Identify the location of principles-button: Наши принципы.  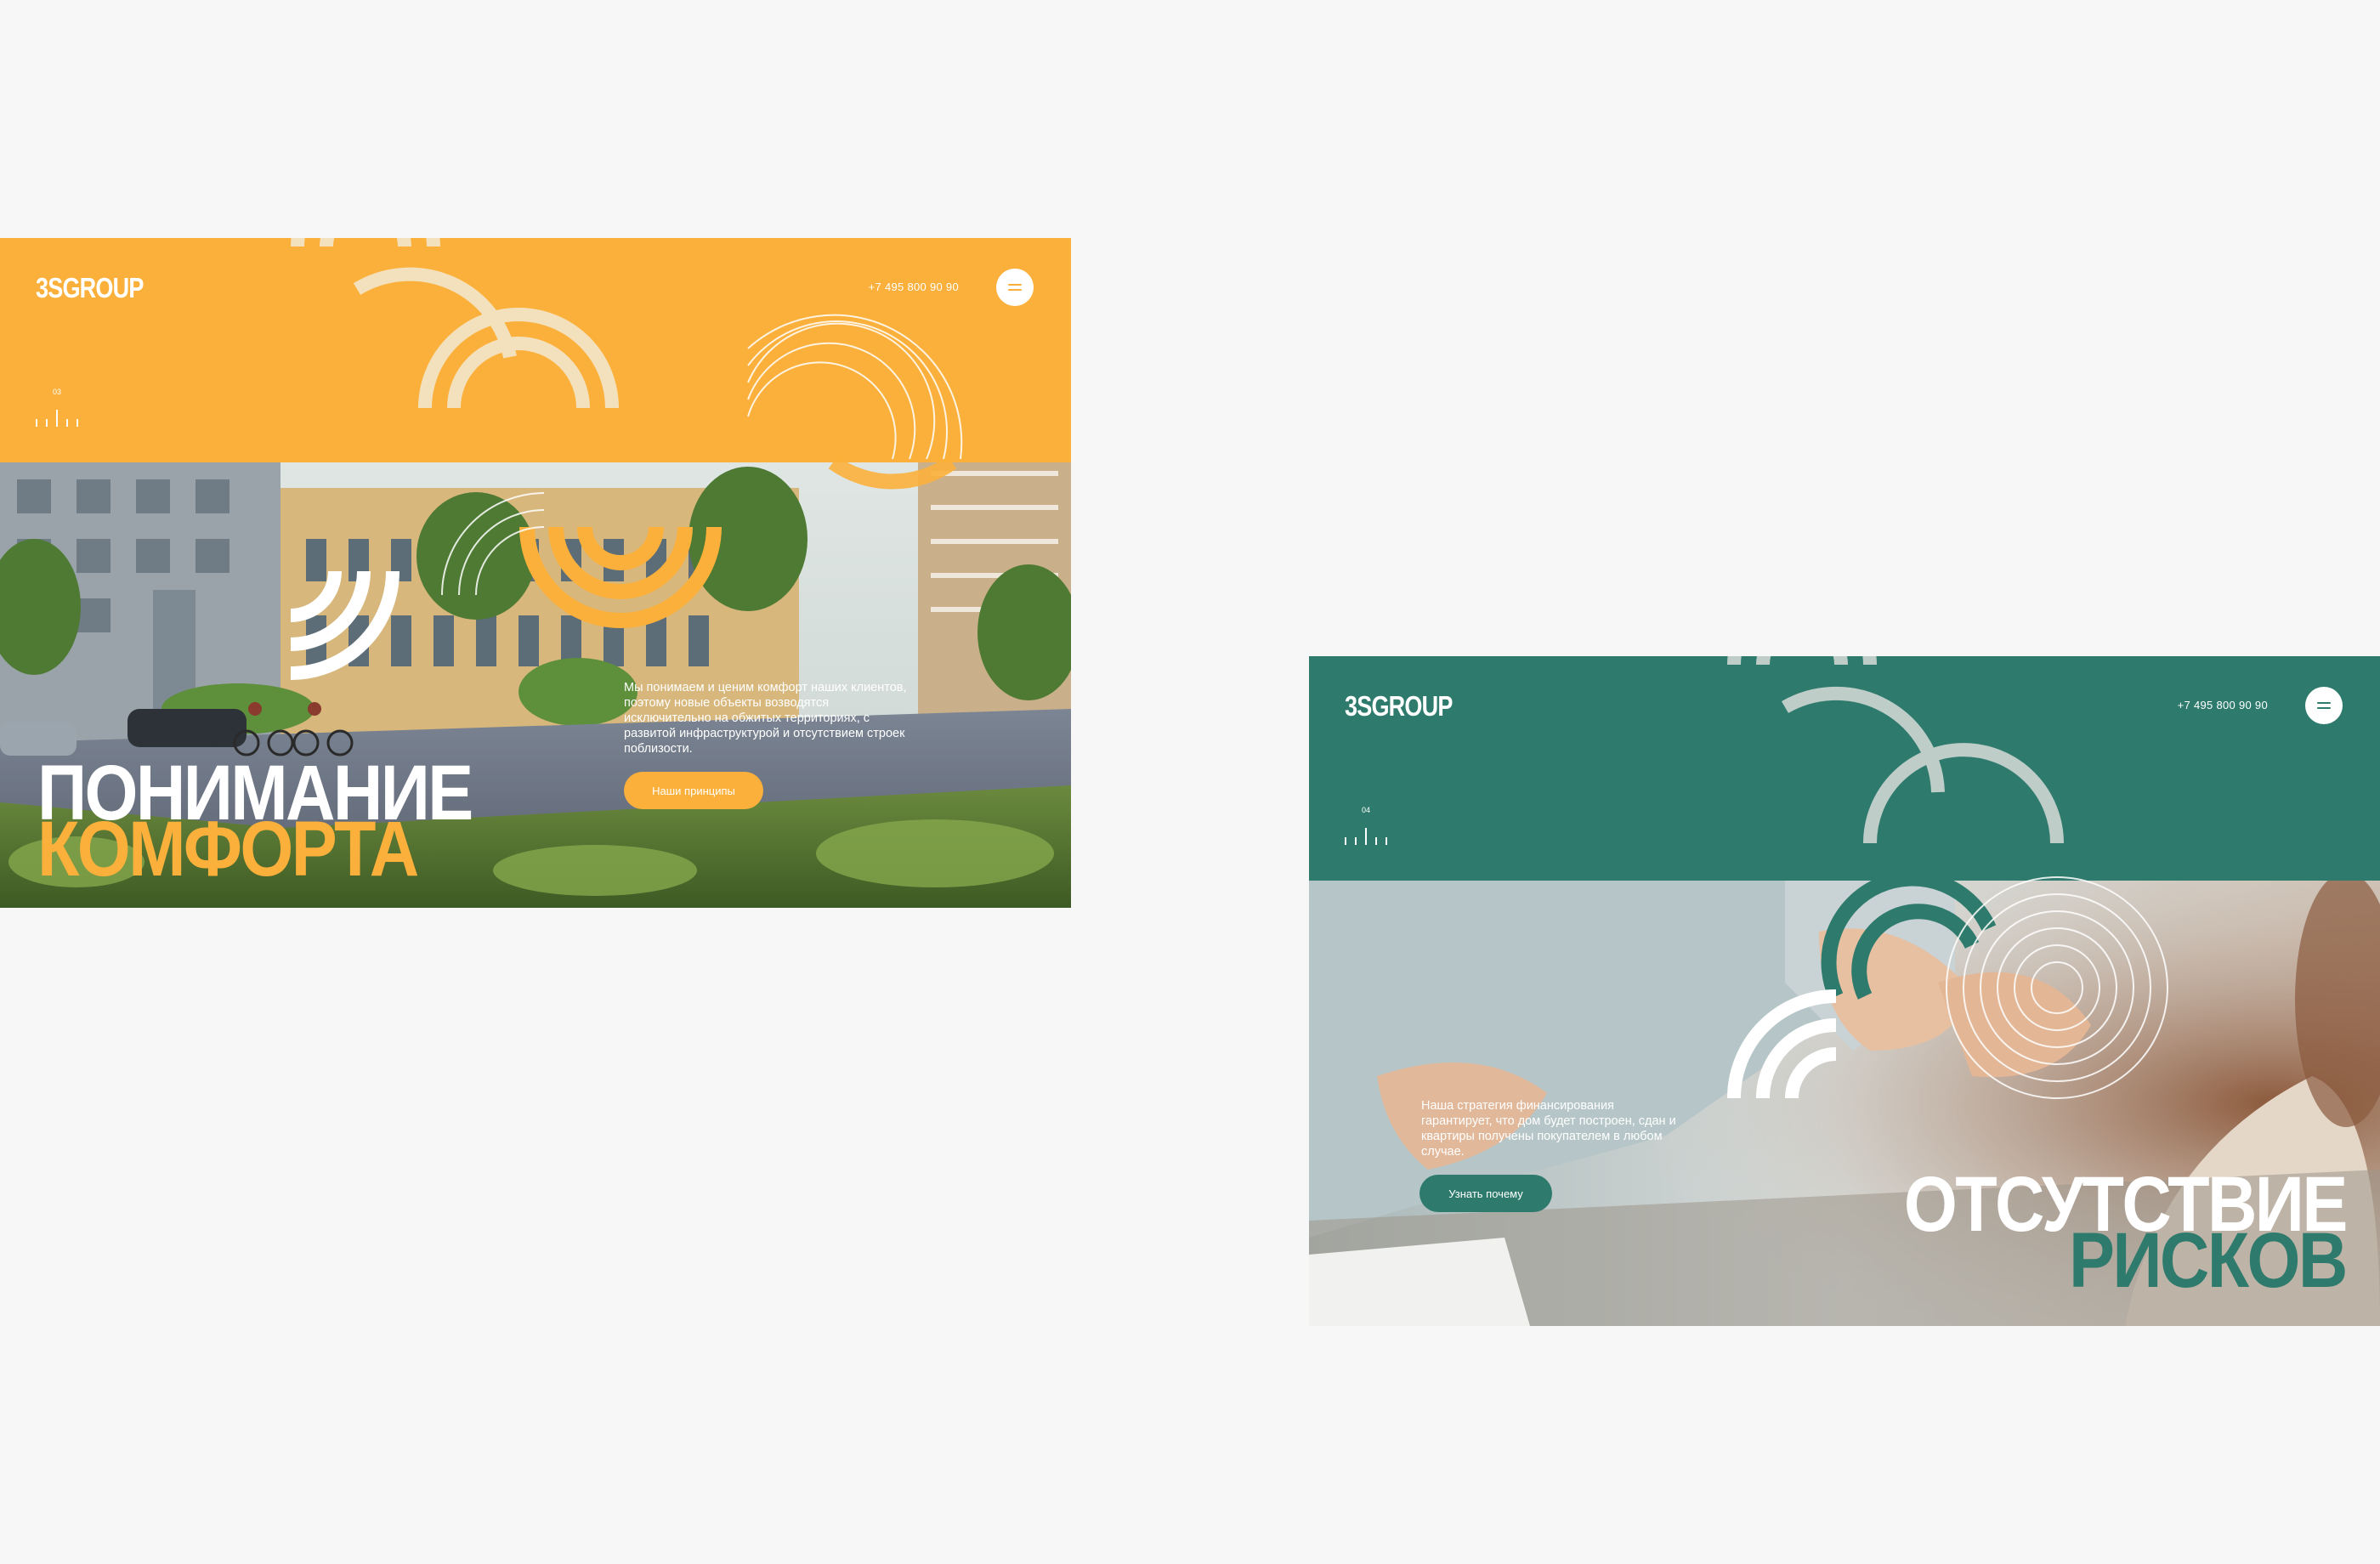
(693, 790).